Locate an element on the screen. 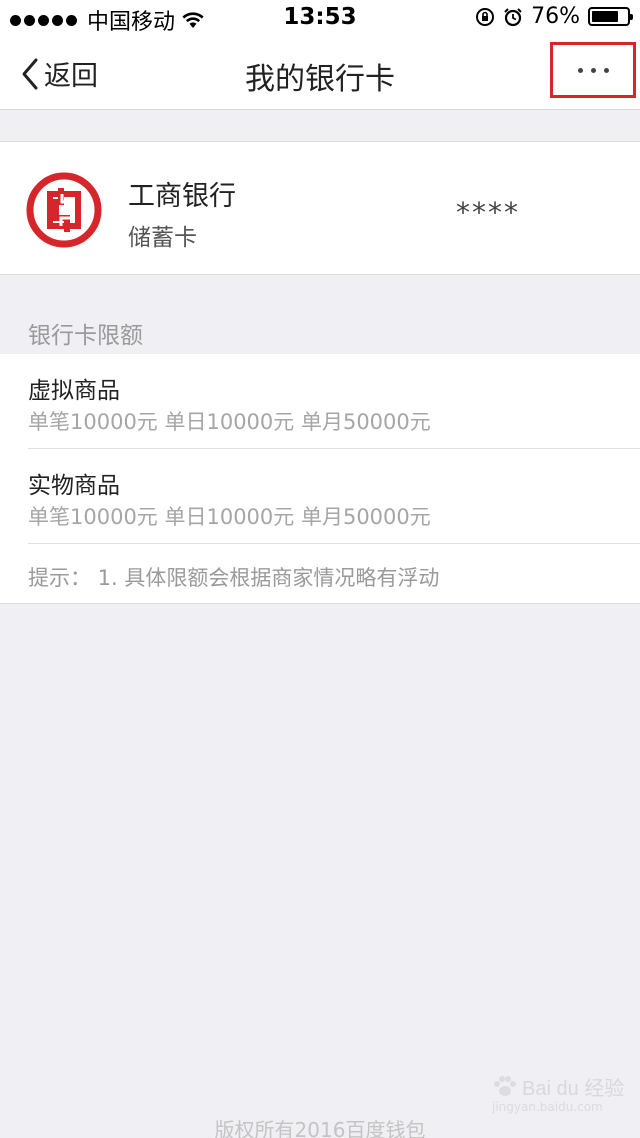  battery-icon is located at coordinates (610, 16).